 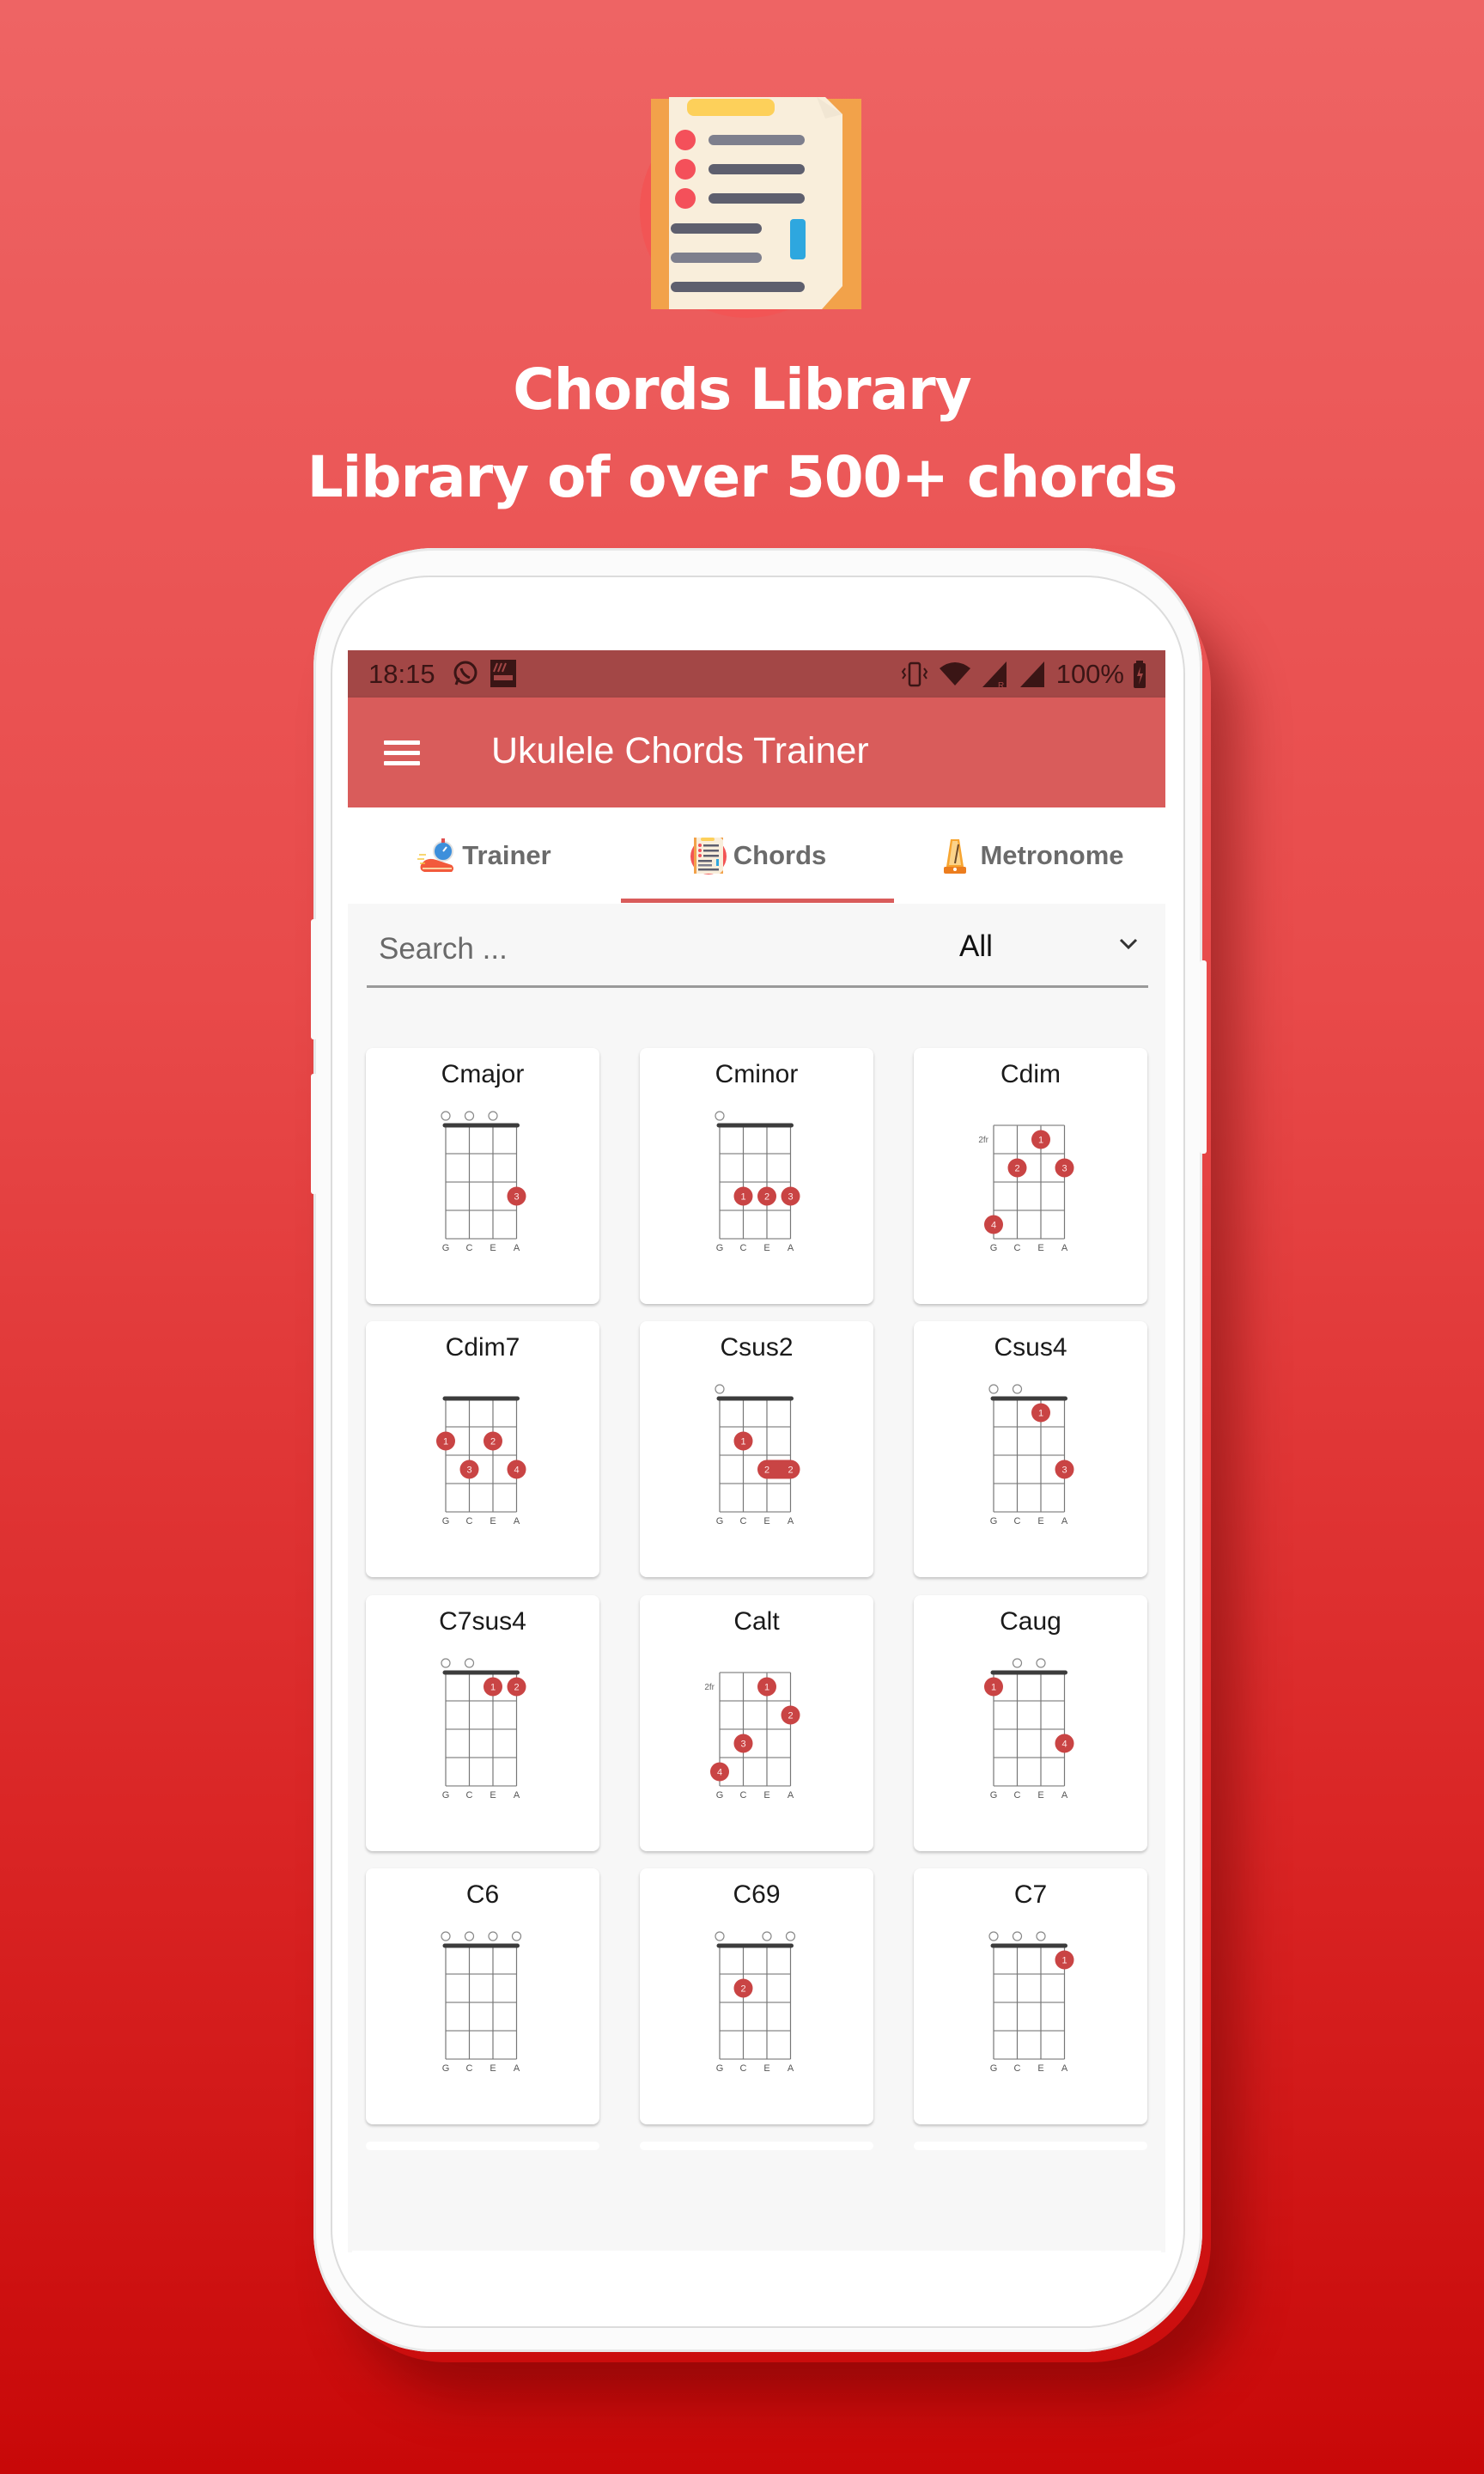 I want to click on active-tab-indicator, so click(x=757, y=901).